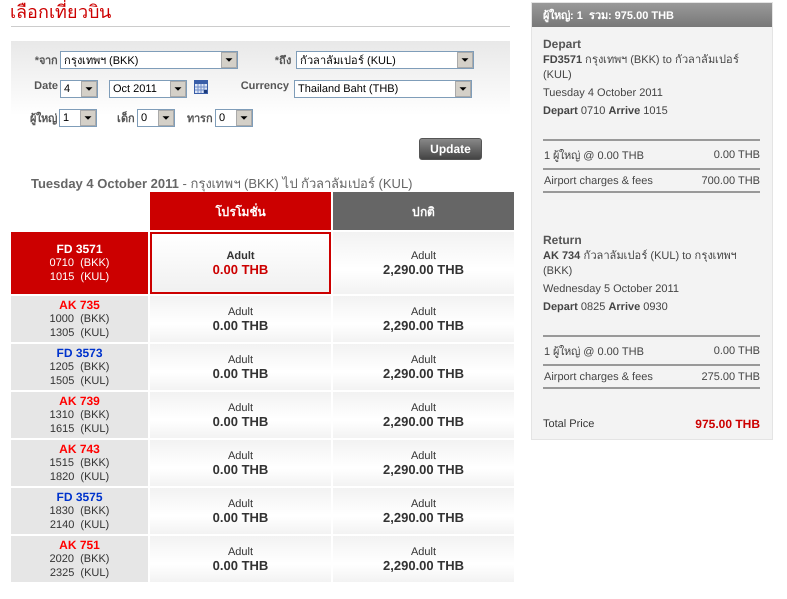 The width and height of the screenshot is (787, 599). I want to click on flight-route: FD3571 กรุงเทพฯ (BKK) to กัวลาลัมเปอร์ (KUL), so click(641, 68).